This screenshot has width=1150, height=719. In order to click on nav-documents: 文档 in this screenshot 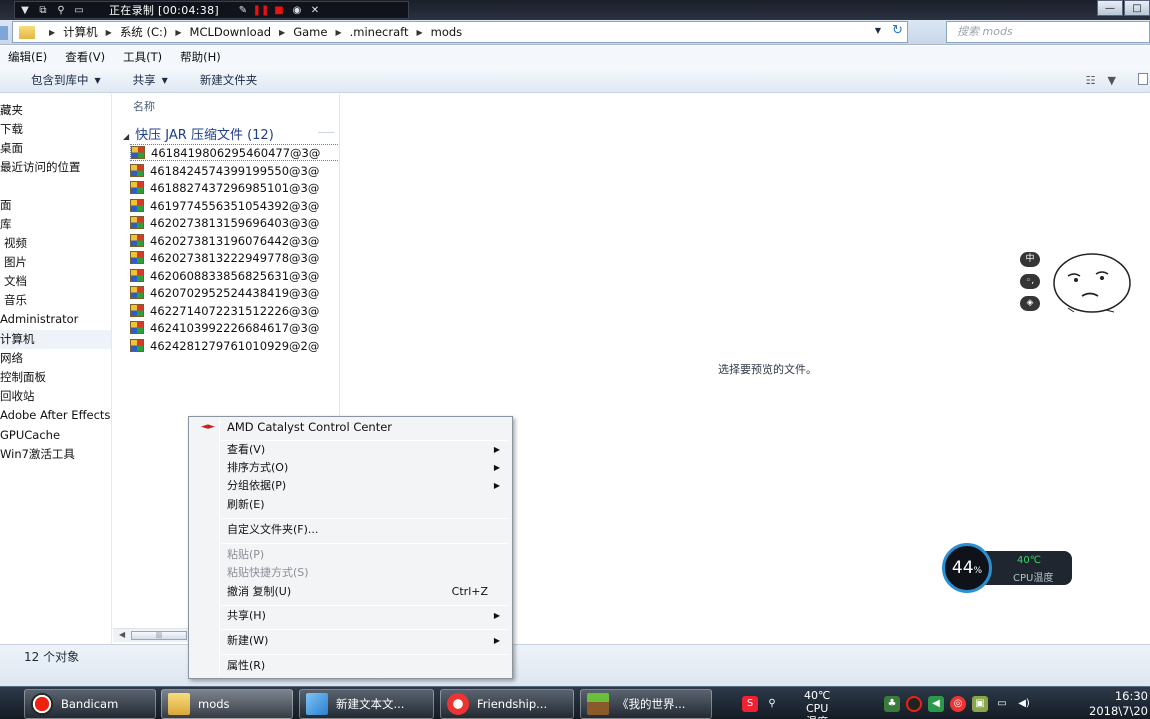, I will do `click(55, 281)`.